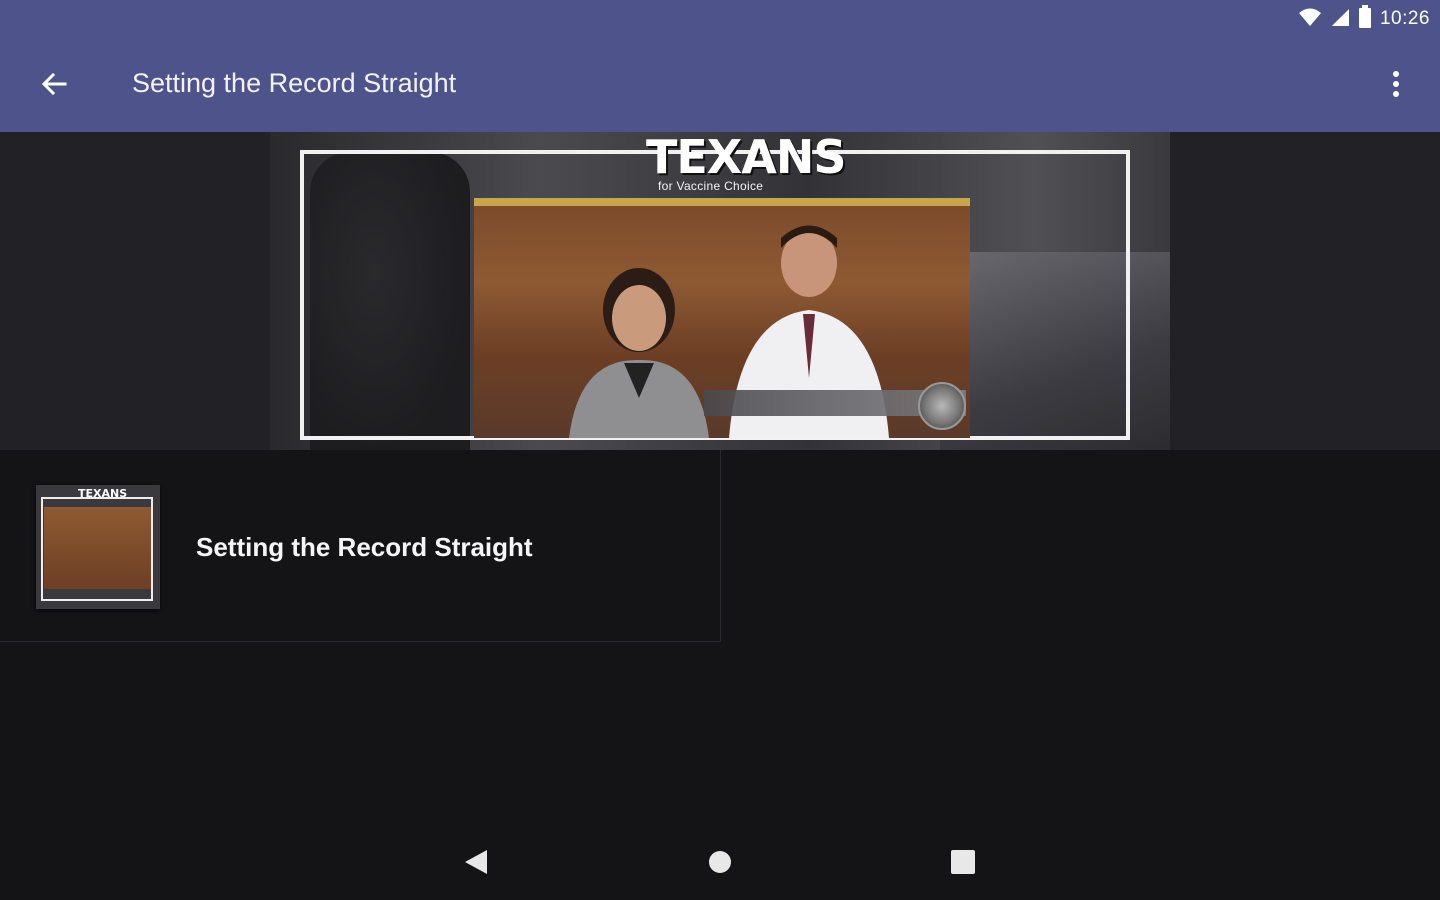  What do you see at coordinates (1404, 18) in the screenshot?
I see `status-time: 10:26` at bounding box center [1404, 18].